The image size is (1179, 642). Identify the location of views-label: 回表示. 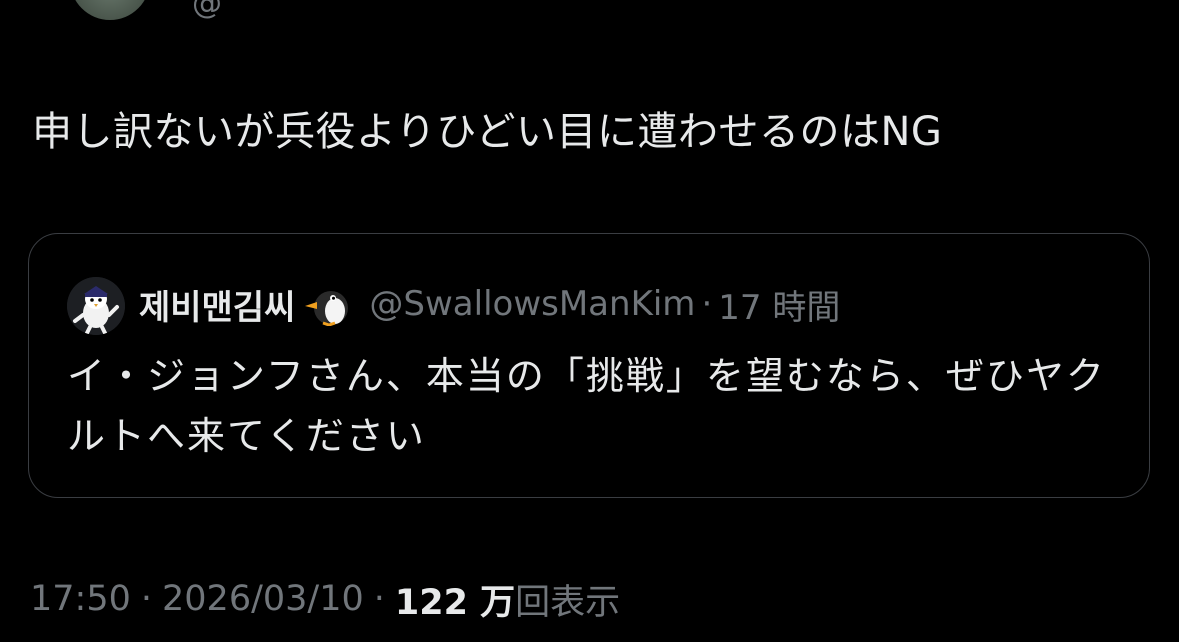
(568, 602).